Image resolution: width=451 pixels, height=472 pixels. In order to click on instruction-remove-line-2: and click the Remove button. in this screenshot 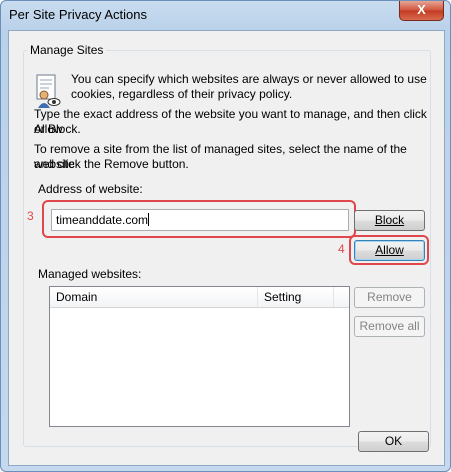, I will do `click(111, 164)`.